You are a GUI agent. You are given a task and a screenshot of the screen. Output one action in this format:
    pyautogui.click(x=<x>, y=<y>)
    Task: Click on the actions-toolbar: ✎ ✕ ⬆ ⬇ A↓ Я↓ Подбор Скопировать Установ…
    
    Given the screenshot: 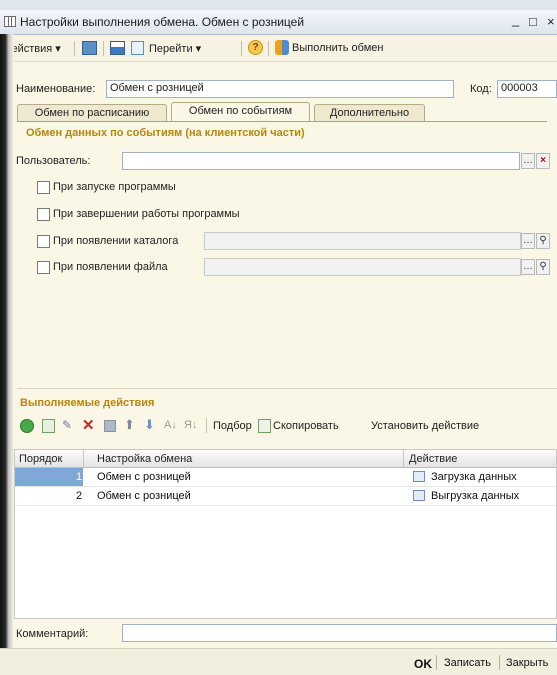 What is the action you would take?
    pyautogui.click(x=285, y=426)
    